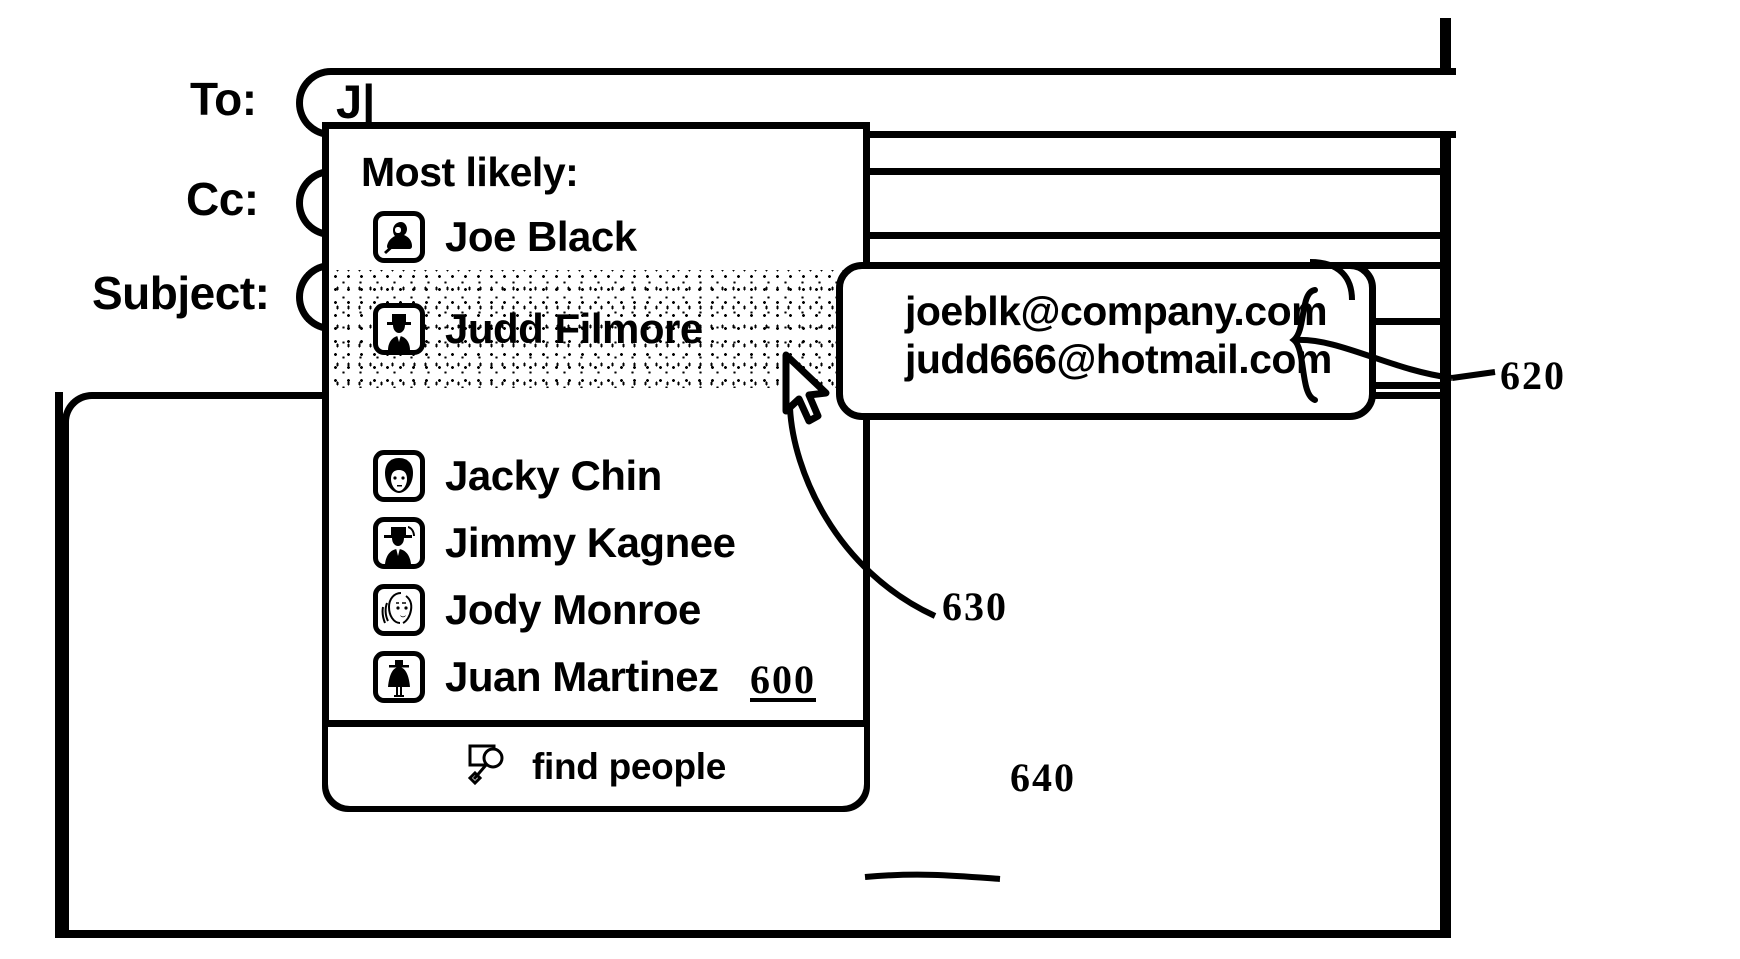 The width and height of the screenshot is (1740, 959). What do you see at coordinates (369, 101) in the screenshot?
I see `text-caret-icon: |` at bounding box center [369, 101].